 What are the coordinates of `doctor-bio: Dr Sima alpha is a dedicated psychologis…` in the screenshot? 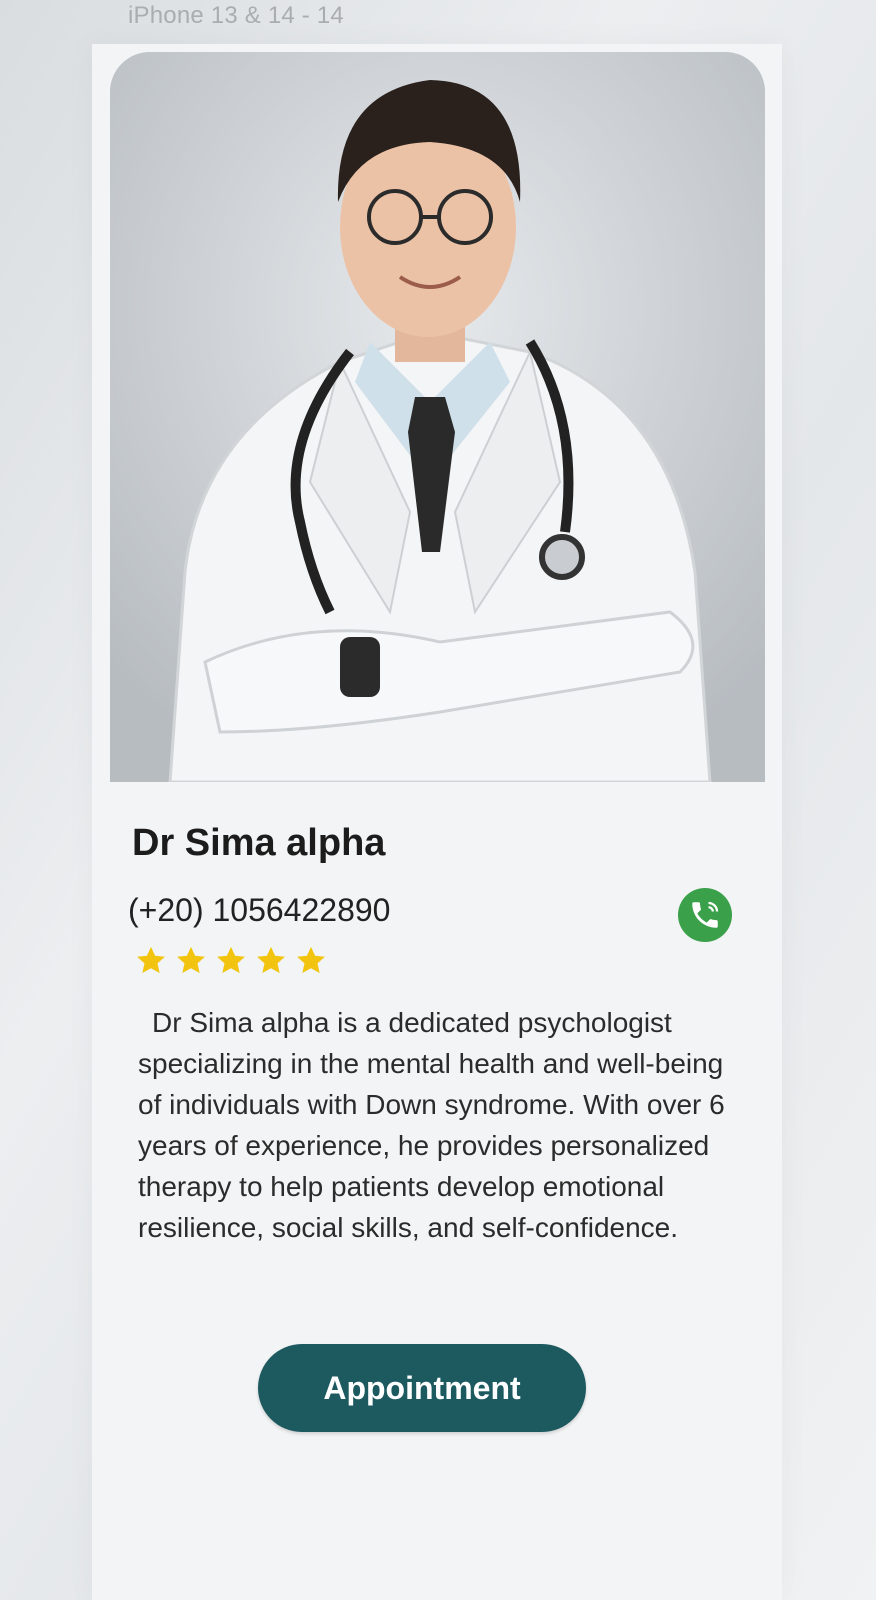 It's located at (431, 1125).